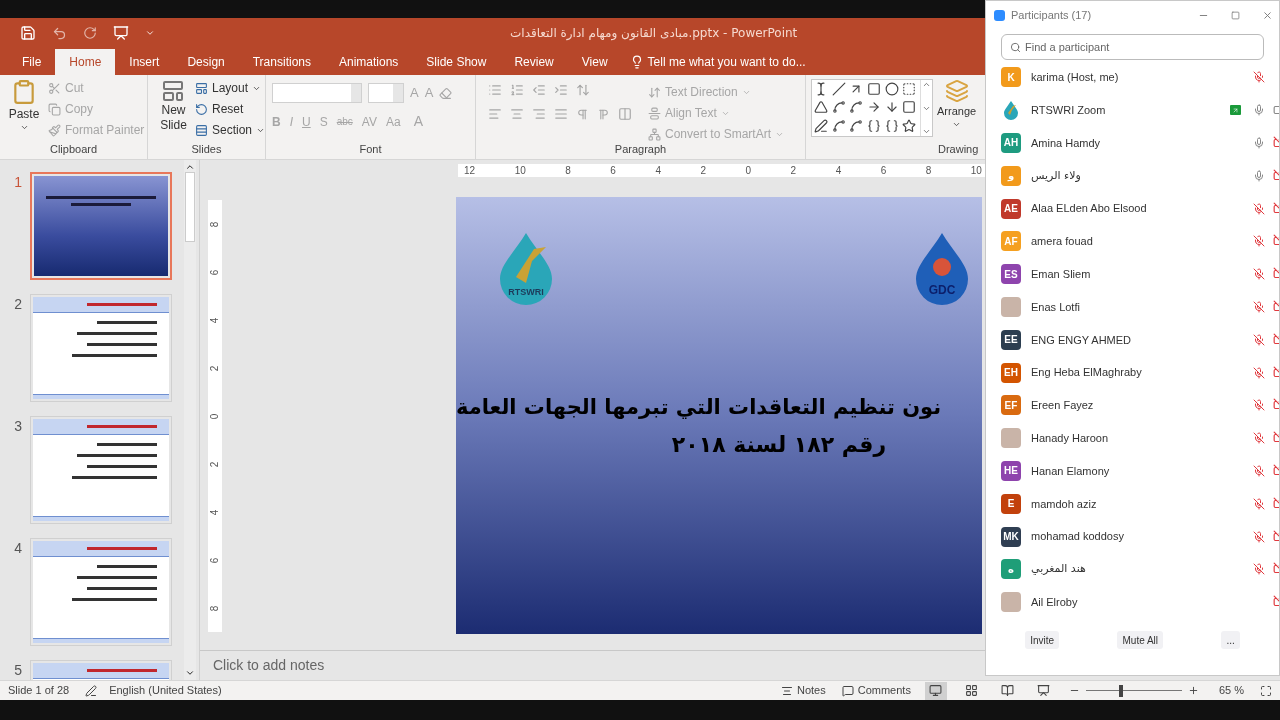 The image size is (1280, 720). Describe the element at coordinates (190, 207) in the screenshot. I see `scrollbar-thumb` at that location.